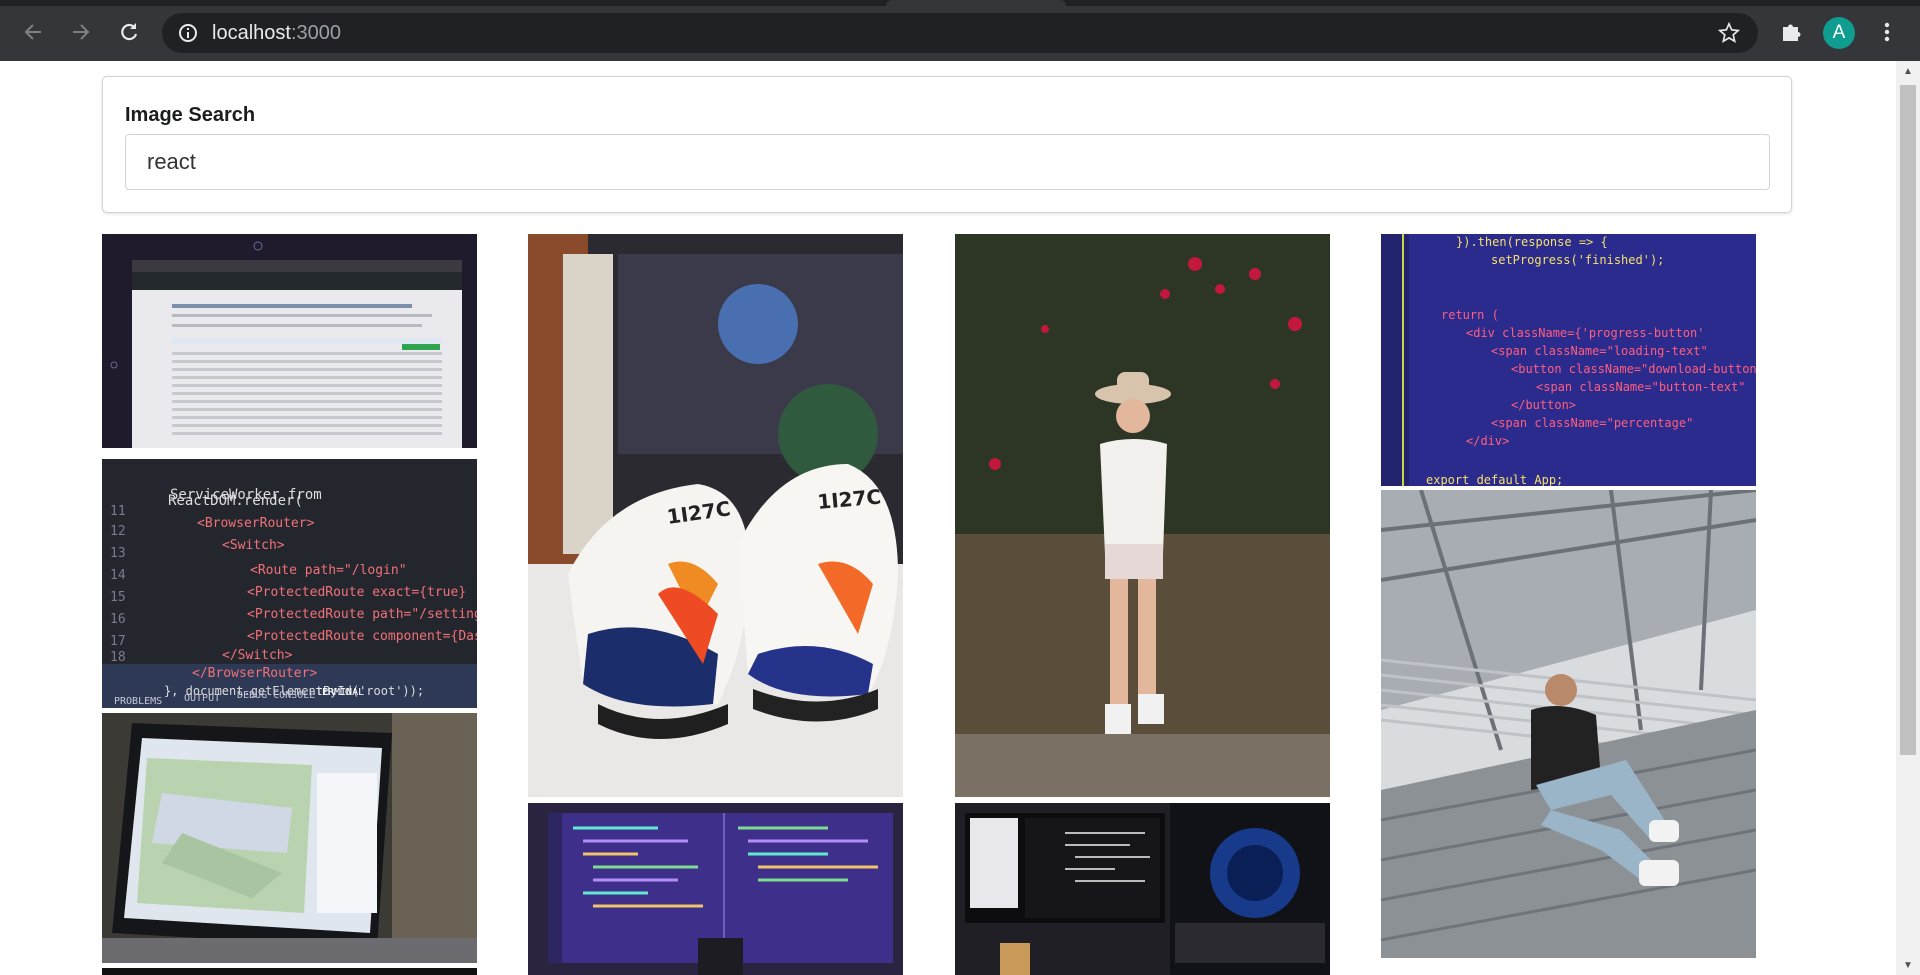 The height and width of the screenshot is (975, 1920). I want to click on scroll-up-icon: ▲, so click(1908, 71).